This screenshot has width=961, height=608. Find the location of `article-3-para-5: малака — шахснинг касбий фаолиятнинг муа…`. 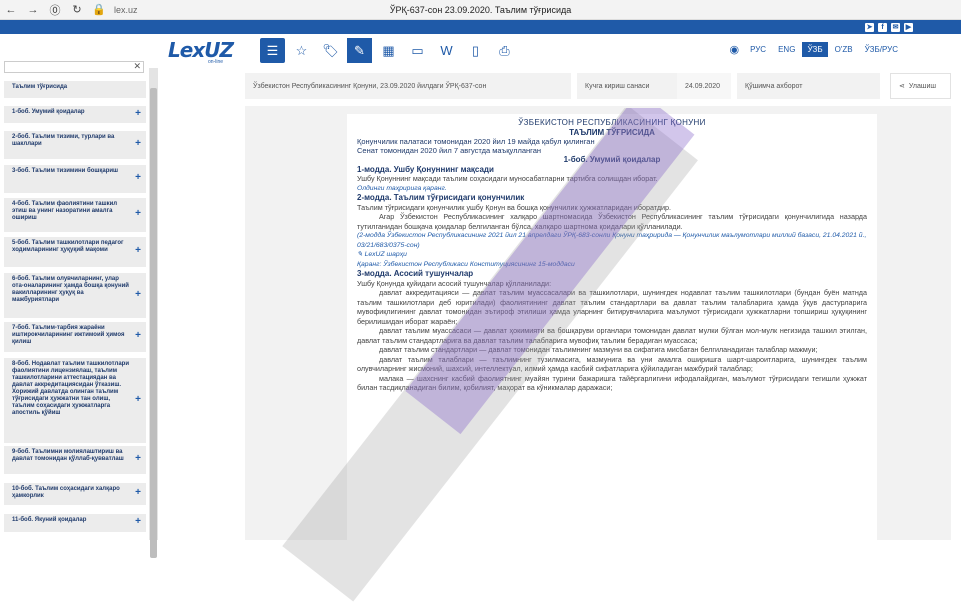

article-3-para-5: малака — шахснинг касбий фаолиятнинг муа… is located at coordinates (612, 383).